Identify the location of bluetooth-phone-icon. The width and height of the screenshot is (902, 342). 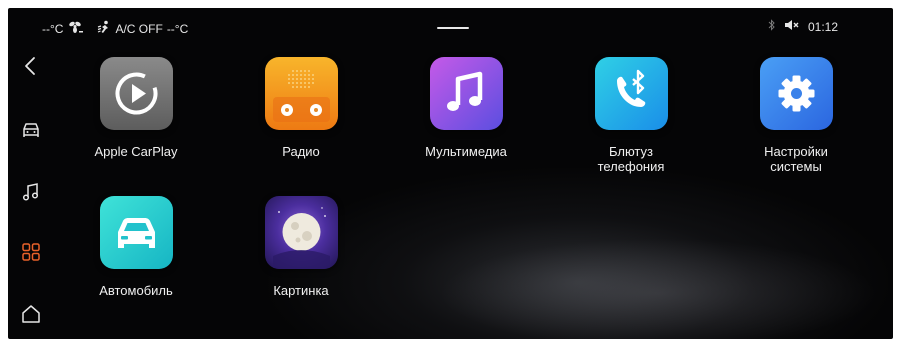
(631, 93).